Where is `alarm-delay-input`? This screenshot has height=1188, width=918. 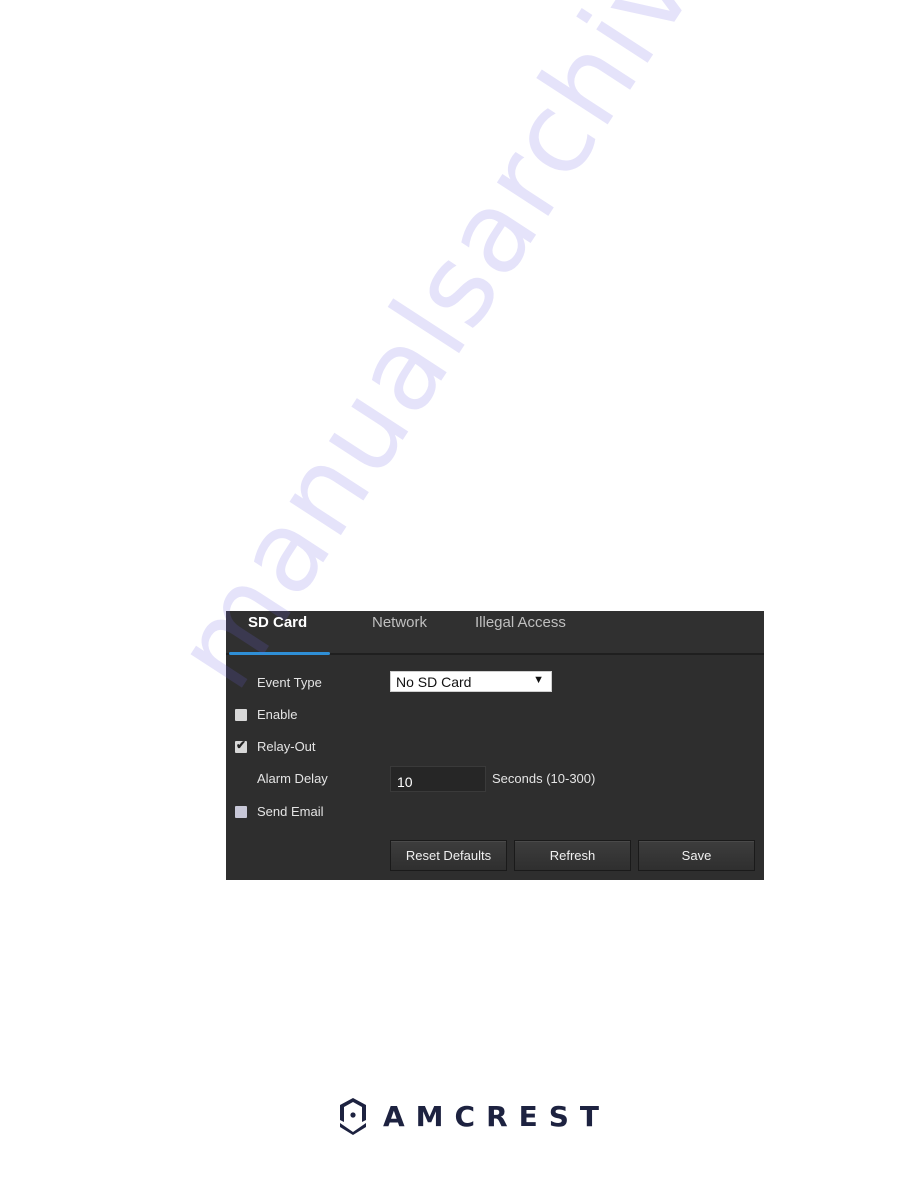 alarm-delay-input is located at coordinates (438, 779).